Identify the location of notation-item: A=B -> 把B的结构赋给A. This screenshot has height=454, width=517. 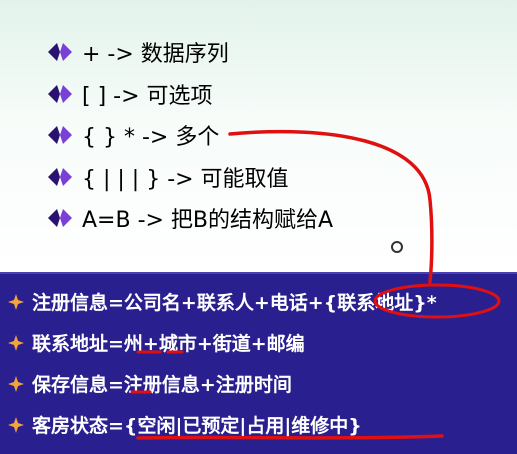
(190, 218).